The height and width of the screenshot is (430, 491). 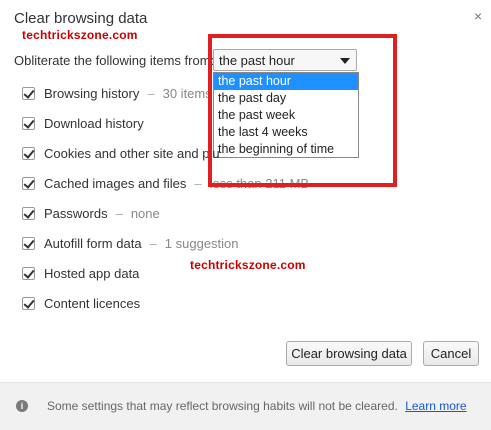 What do you see at coordinates (92, 273) in the screenshot?
I see `option-label: Hosted app data` at bounding box center [92, 273].